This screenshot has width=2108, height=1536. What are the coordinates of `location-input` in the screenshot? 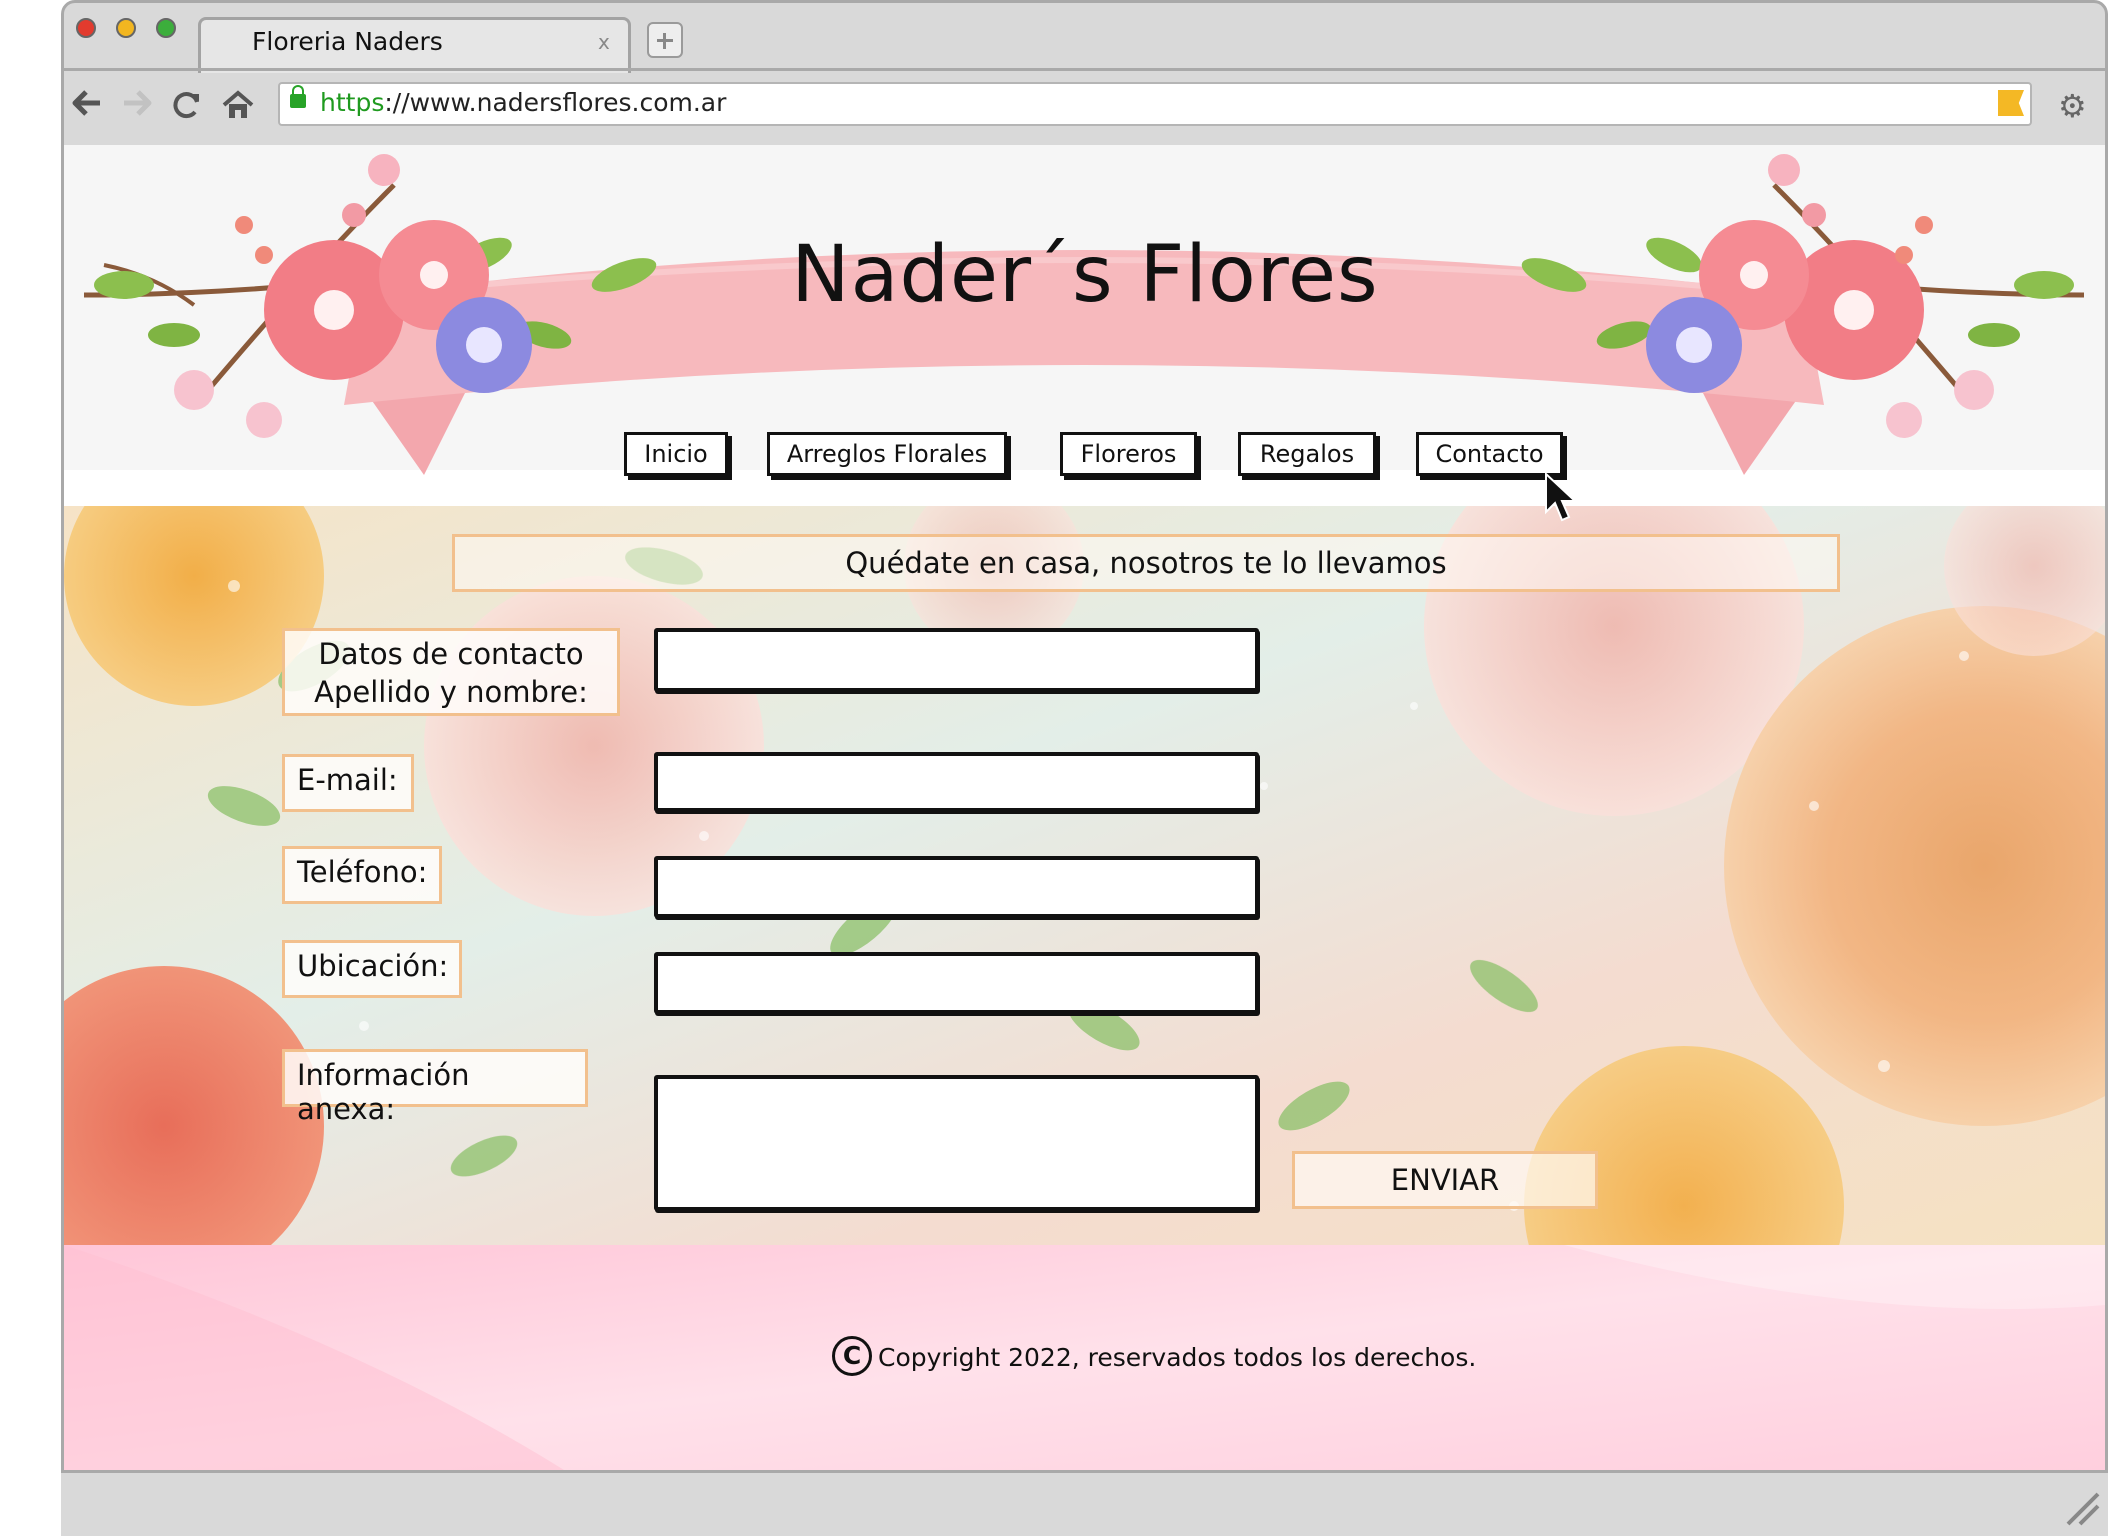 It's located at (956, 983).